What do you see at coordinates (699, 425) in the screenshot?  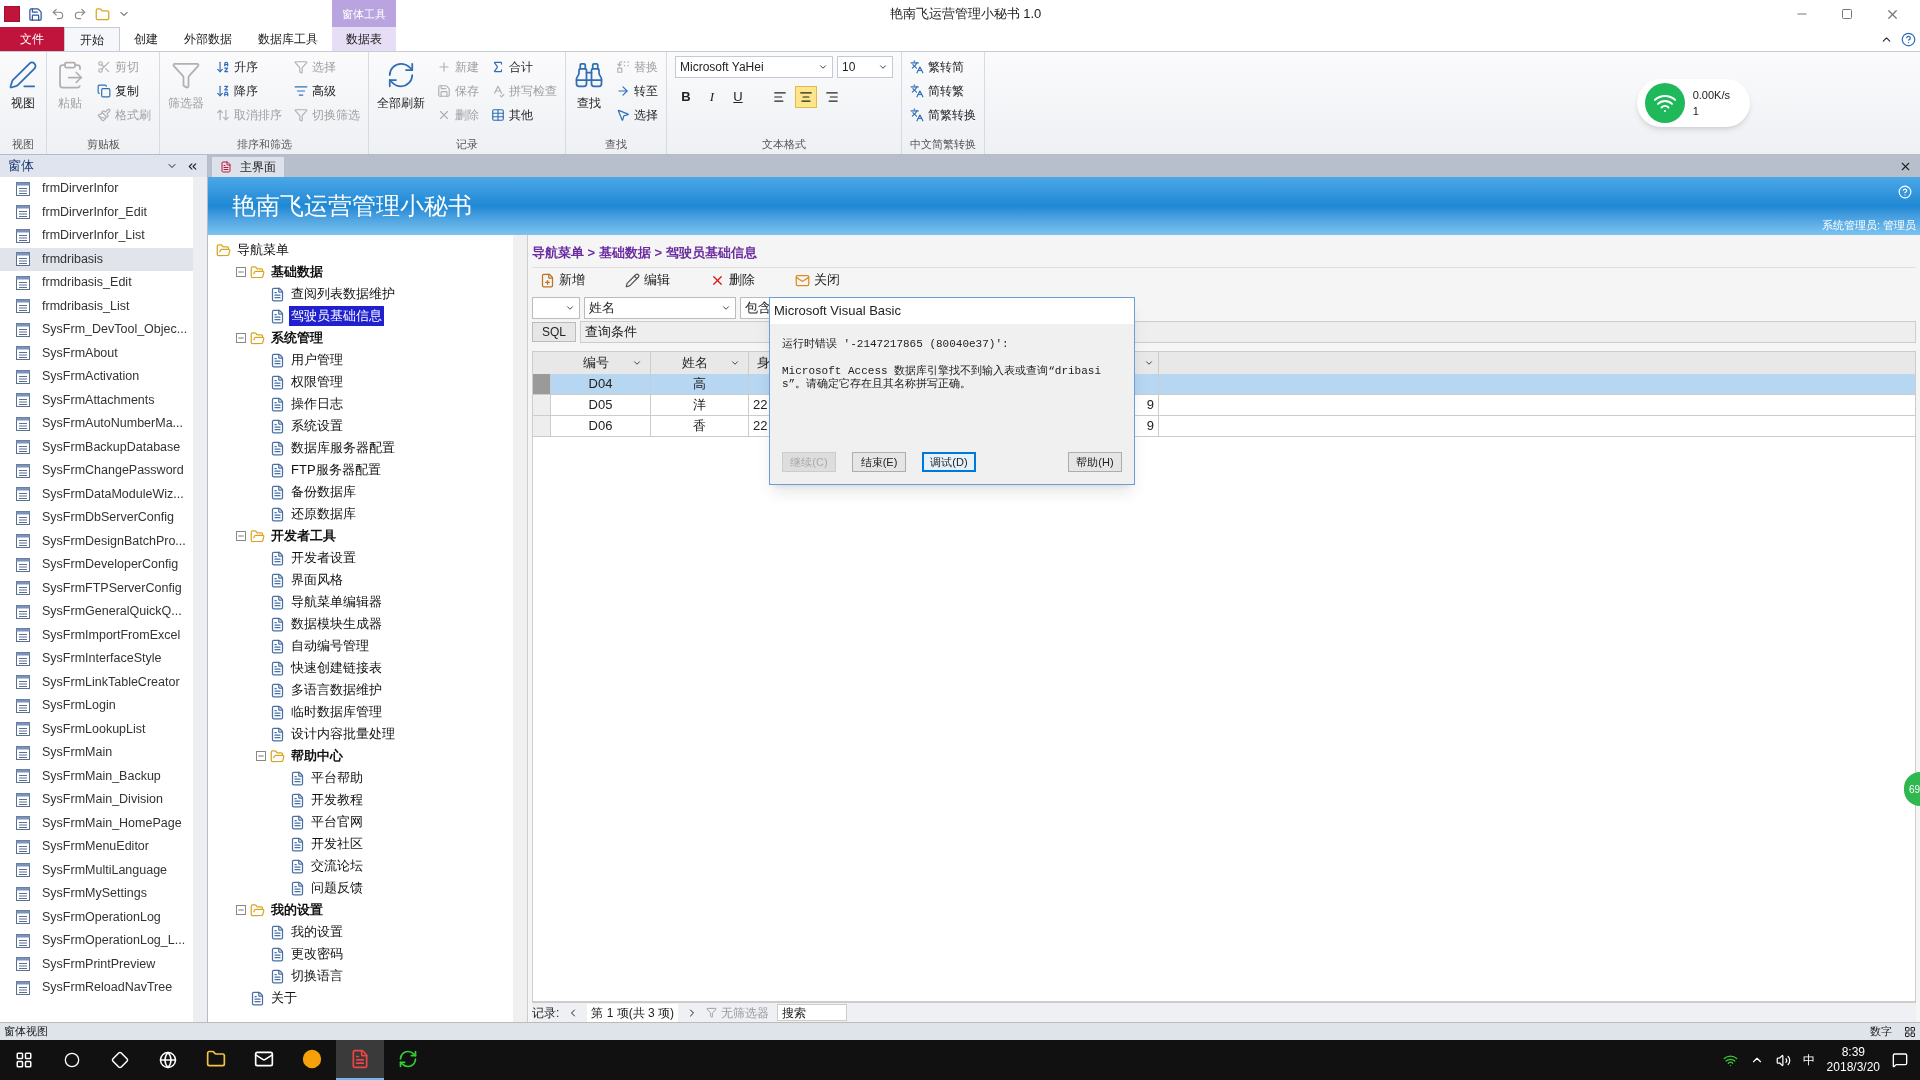 I see `table-cell-text: 香` at bounding box center [699, 425].